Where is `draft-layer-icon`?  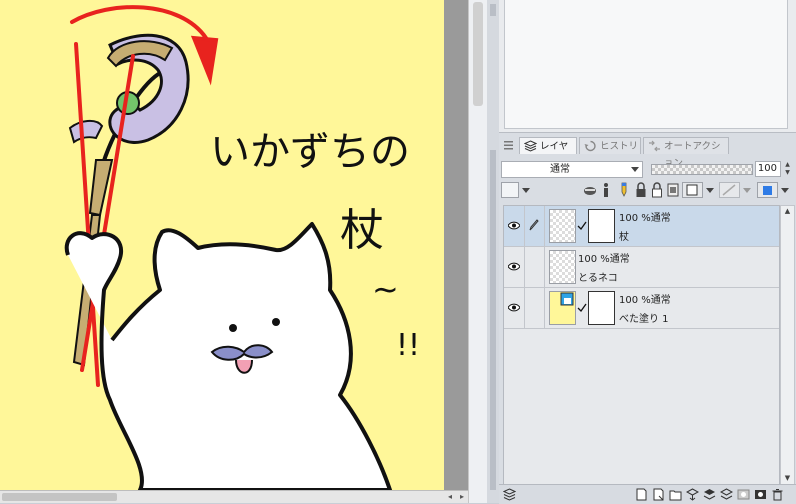 draft-layer-icon is located at coordinates (606, 190).